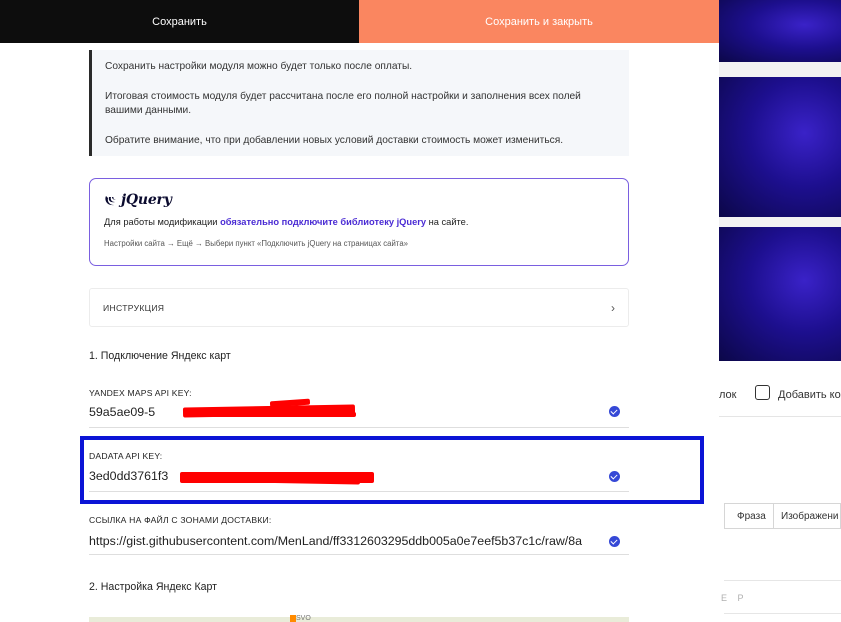 The image size is (841, 622). Describe the element at coordinates (303, 618) in the screenshot. I see `map-label: SVO` at that location.